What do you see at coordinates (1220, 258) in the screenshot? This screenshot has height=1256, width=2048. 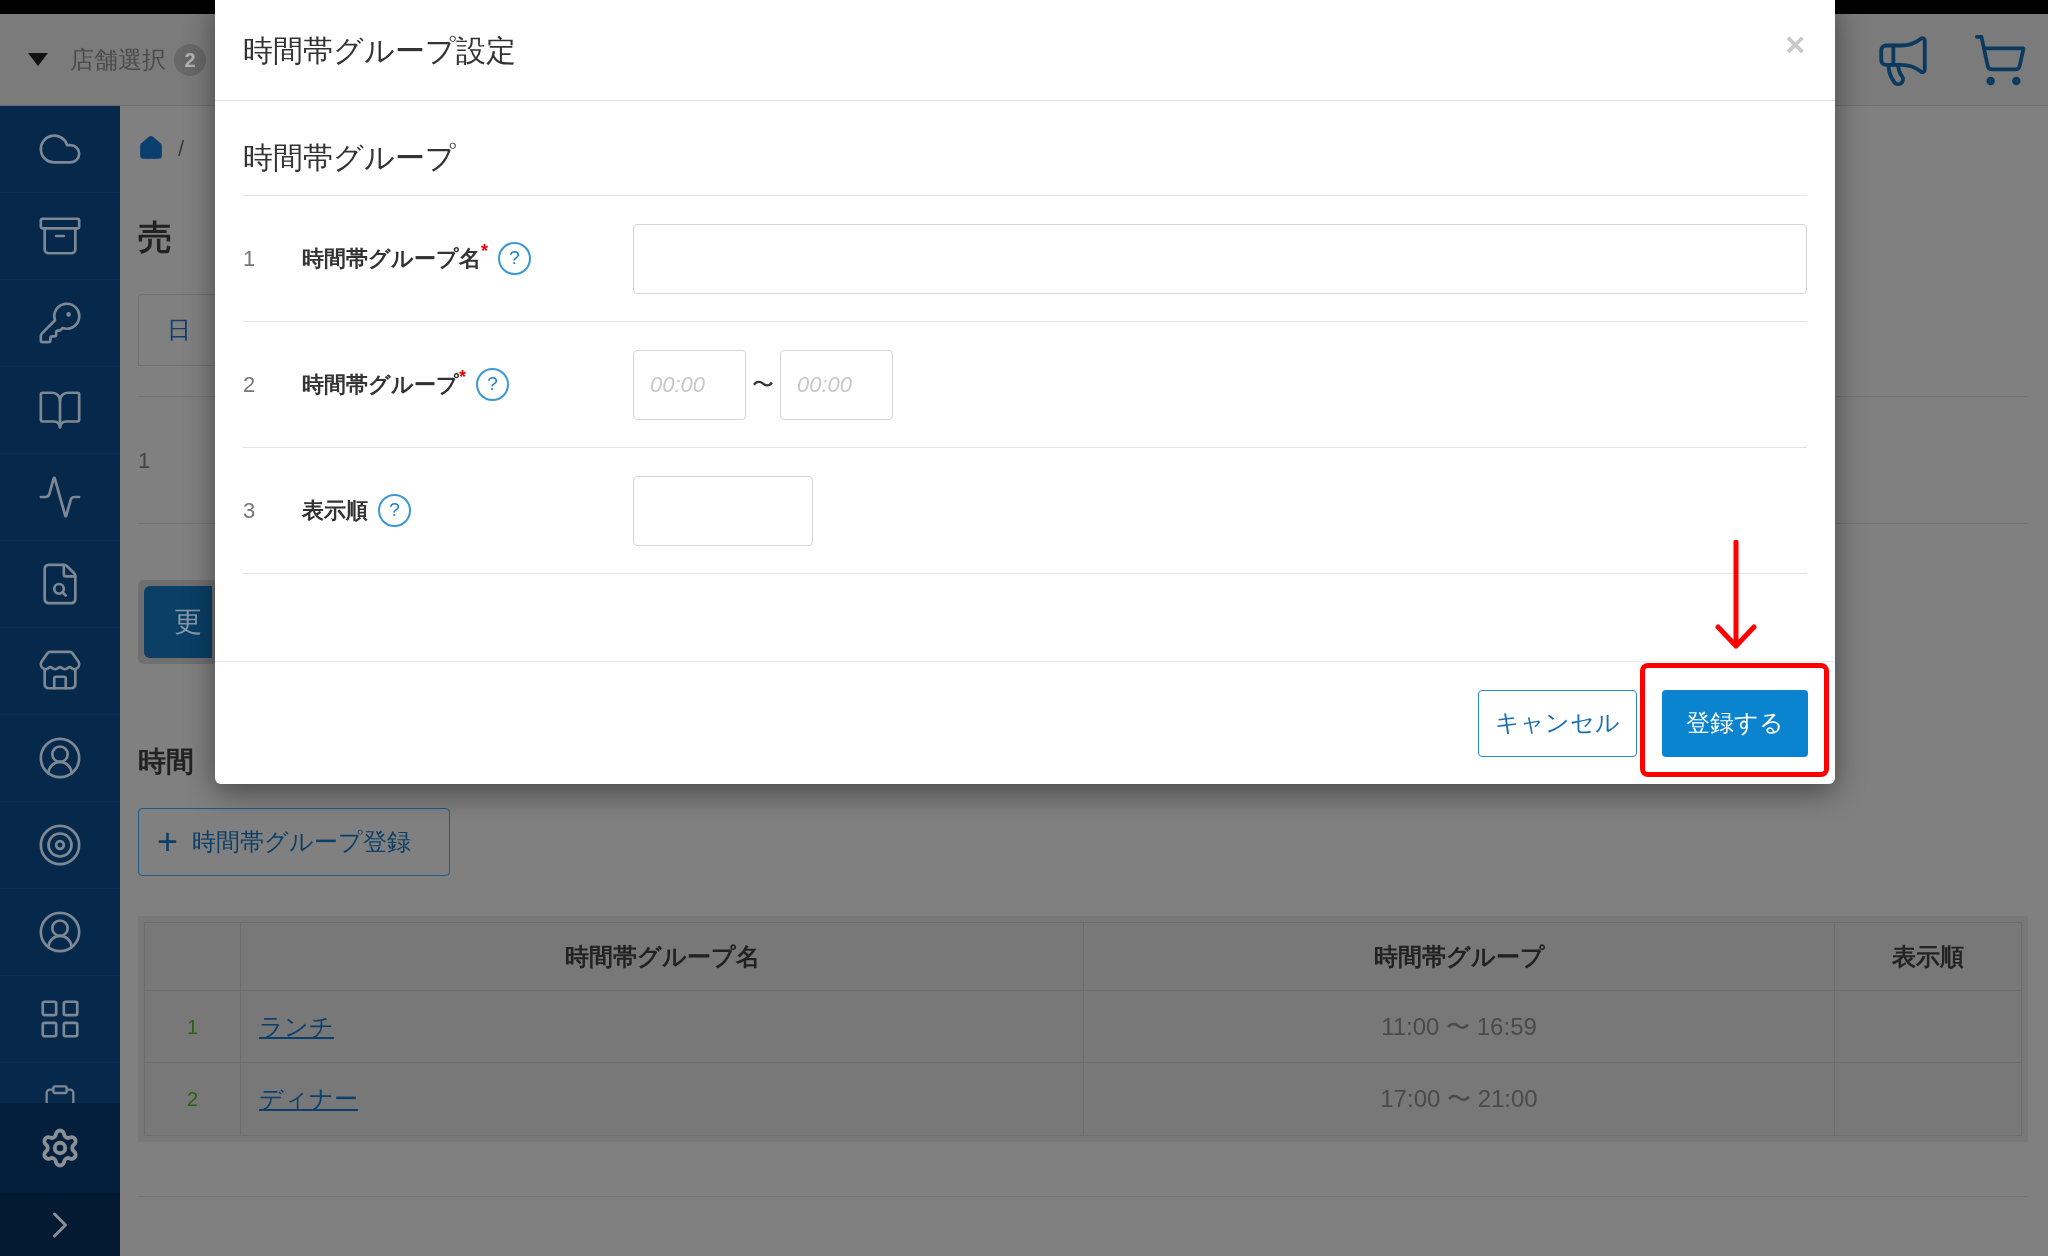 I see `text-input-field` at bounding box center [1220, 258].